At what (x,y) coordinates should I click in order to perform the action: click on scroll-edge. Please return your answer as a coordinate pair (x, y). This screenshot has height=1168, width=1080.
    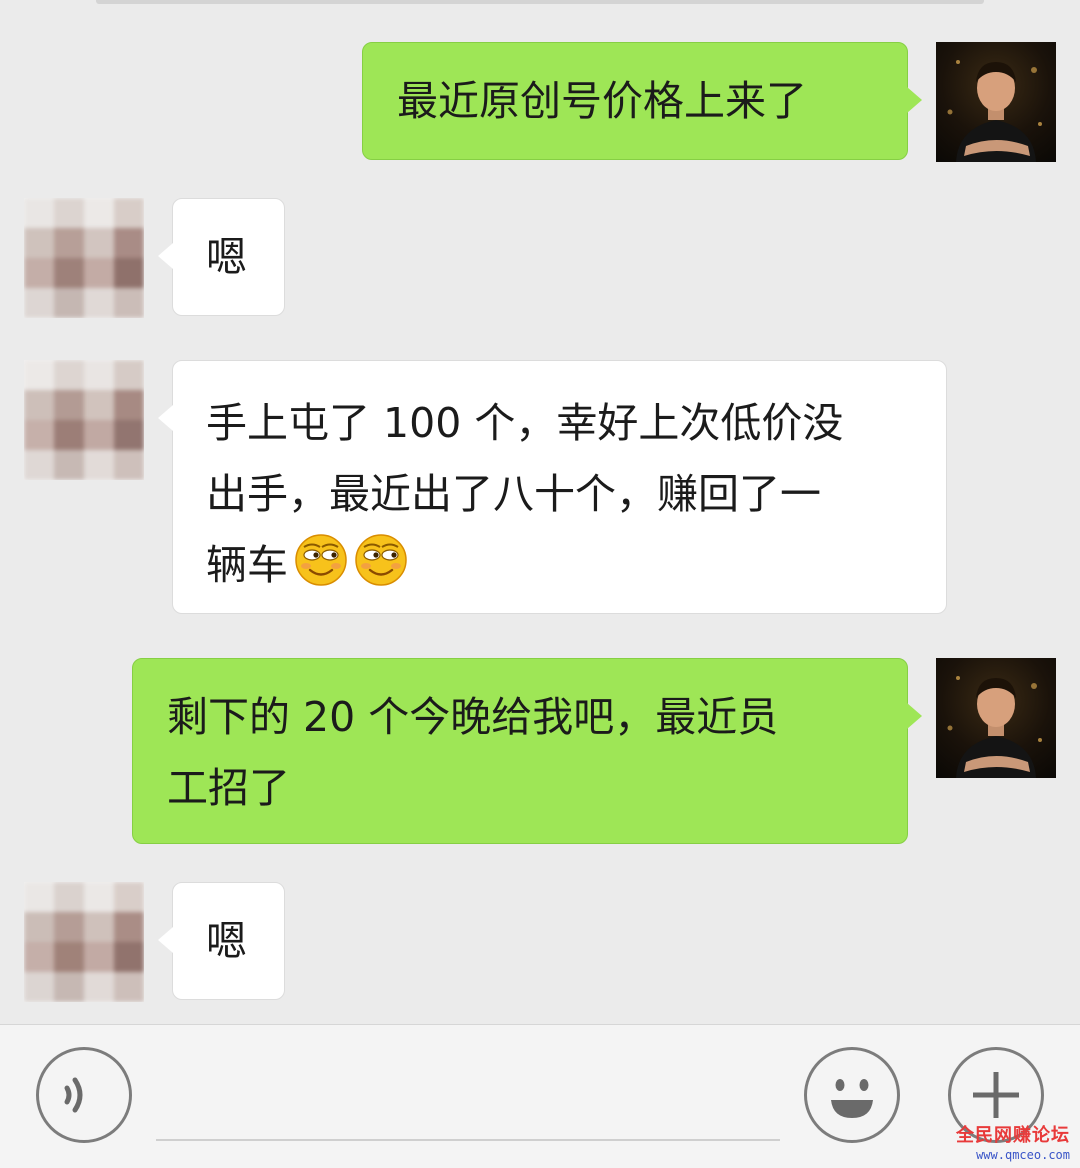
    Looking at the image, I should click on (540, 2).